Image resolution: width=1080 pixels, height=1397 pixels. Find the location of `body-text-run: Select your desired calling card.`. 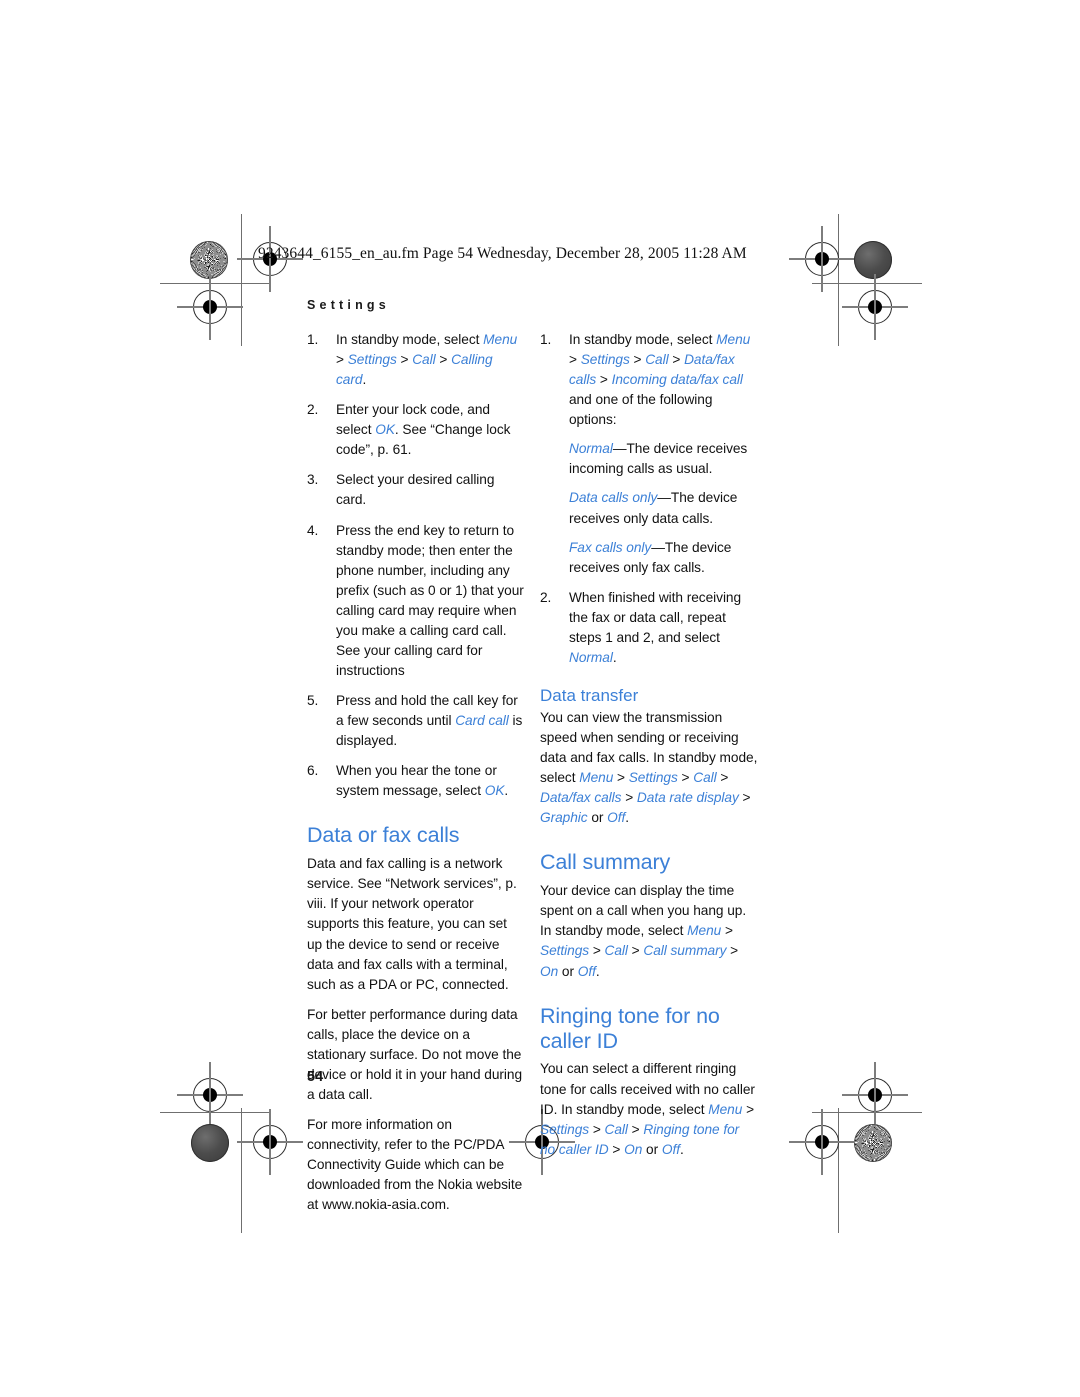

body-text-run: Select your desired calling card. is located at coordinates (415, 490).